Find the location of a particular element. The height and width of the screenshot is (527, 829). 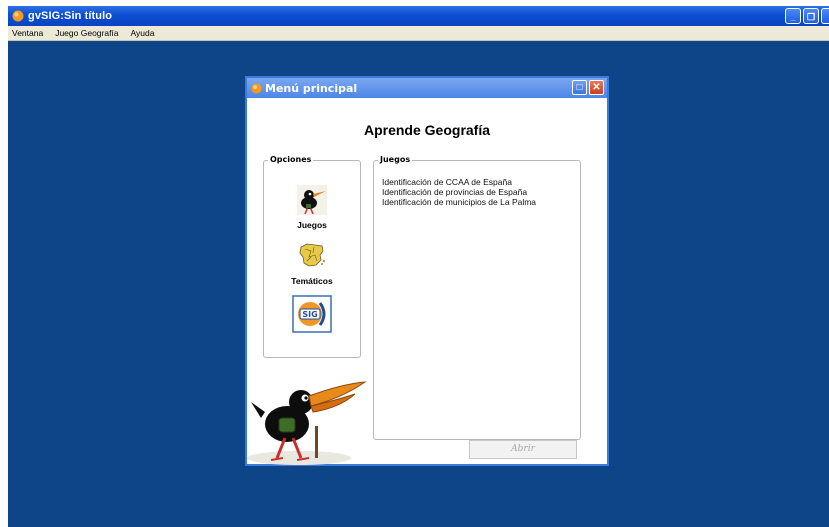

option-sig: SIG is located at coordinates (312, 316).